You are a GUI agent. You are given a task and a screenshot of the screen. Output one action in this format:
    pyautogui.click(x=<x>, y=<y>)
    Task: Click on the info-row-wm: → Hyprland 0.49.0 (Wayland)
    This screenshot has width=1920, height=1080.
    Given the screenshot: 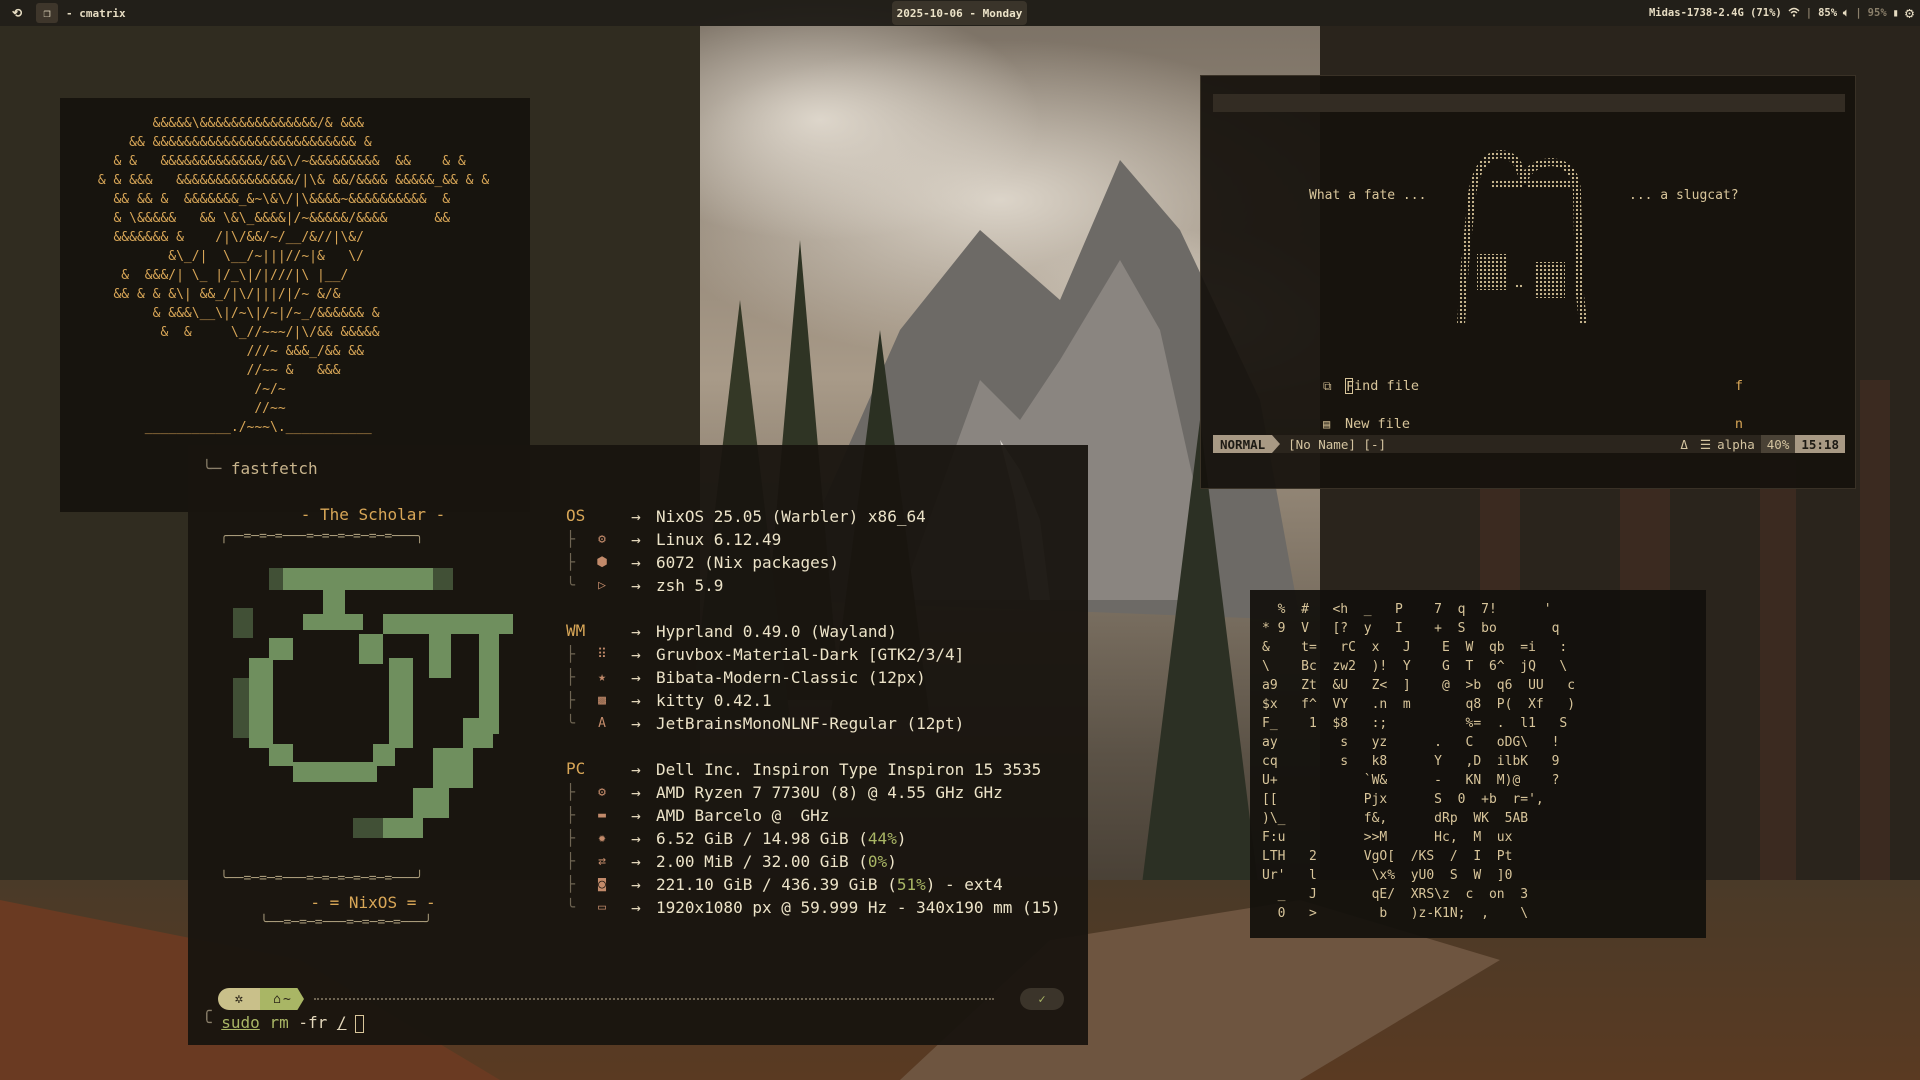 What is the action you would take?
    pyautogui.click(x=764, y=631)
    